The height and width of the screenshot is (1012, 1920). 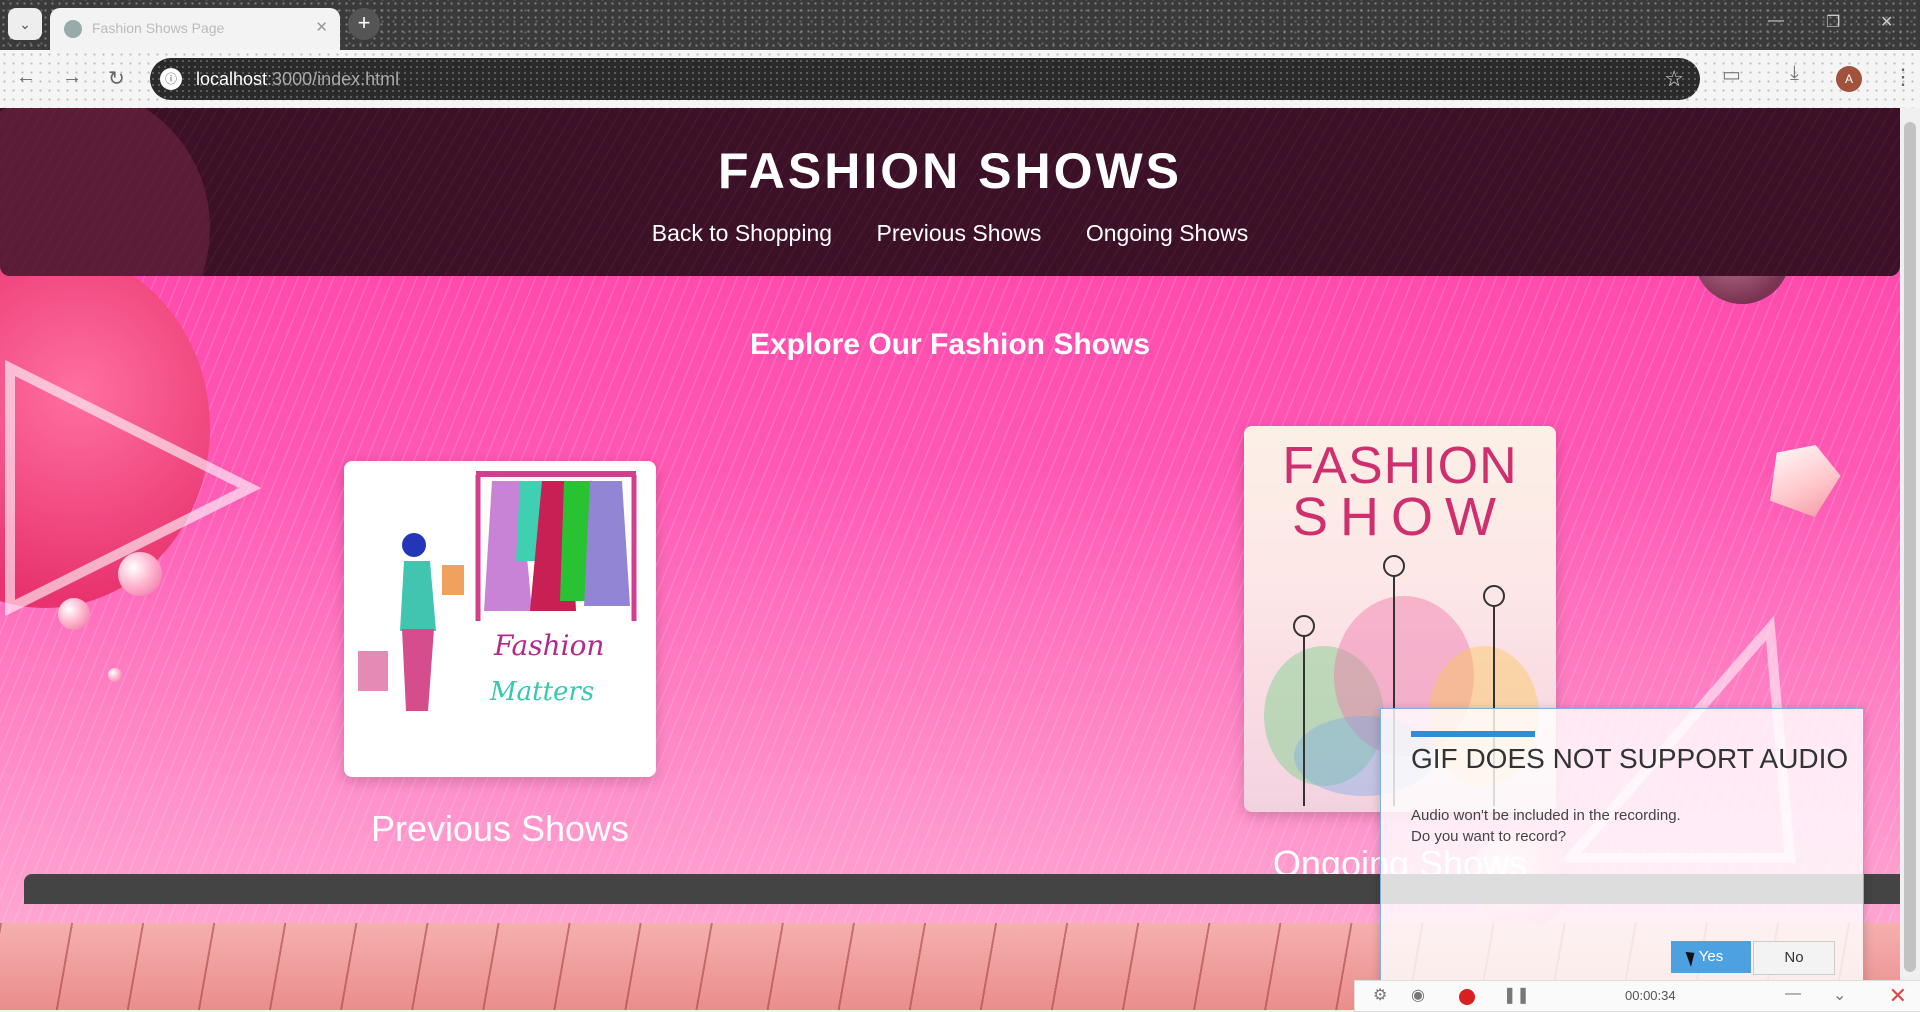 I want to click on previous-shows-card: Fashion Matters, so click(x=500, y=619).